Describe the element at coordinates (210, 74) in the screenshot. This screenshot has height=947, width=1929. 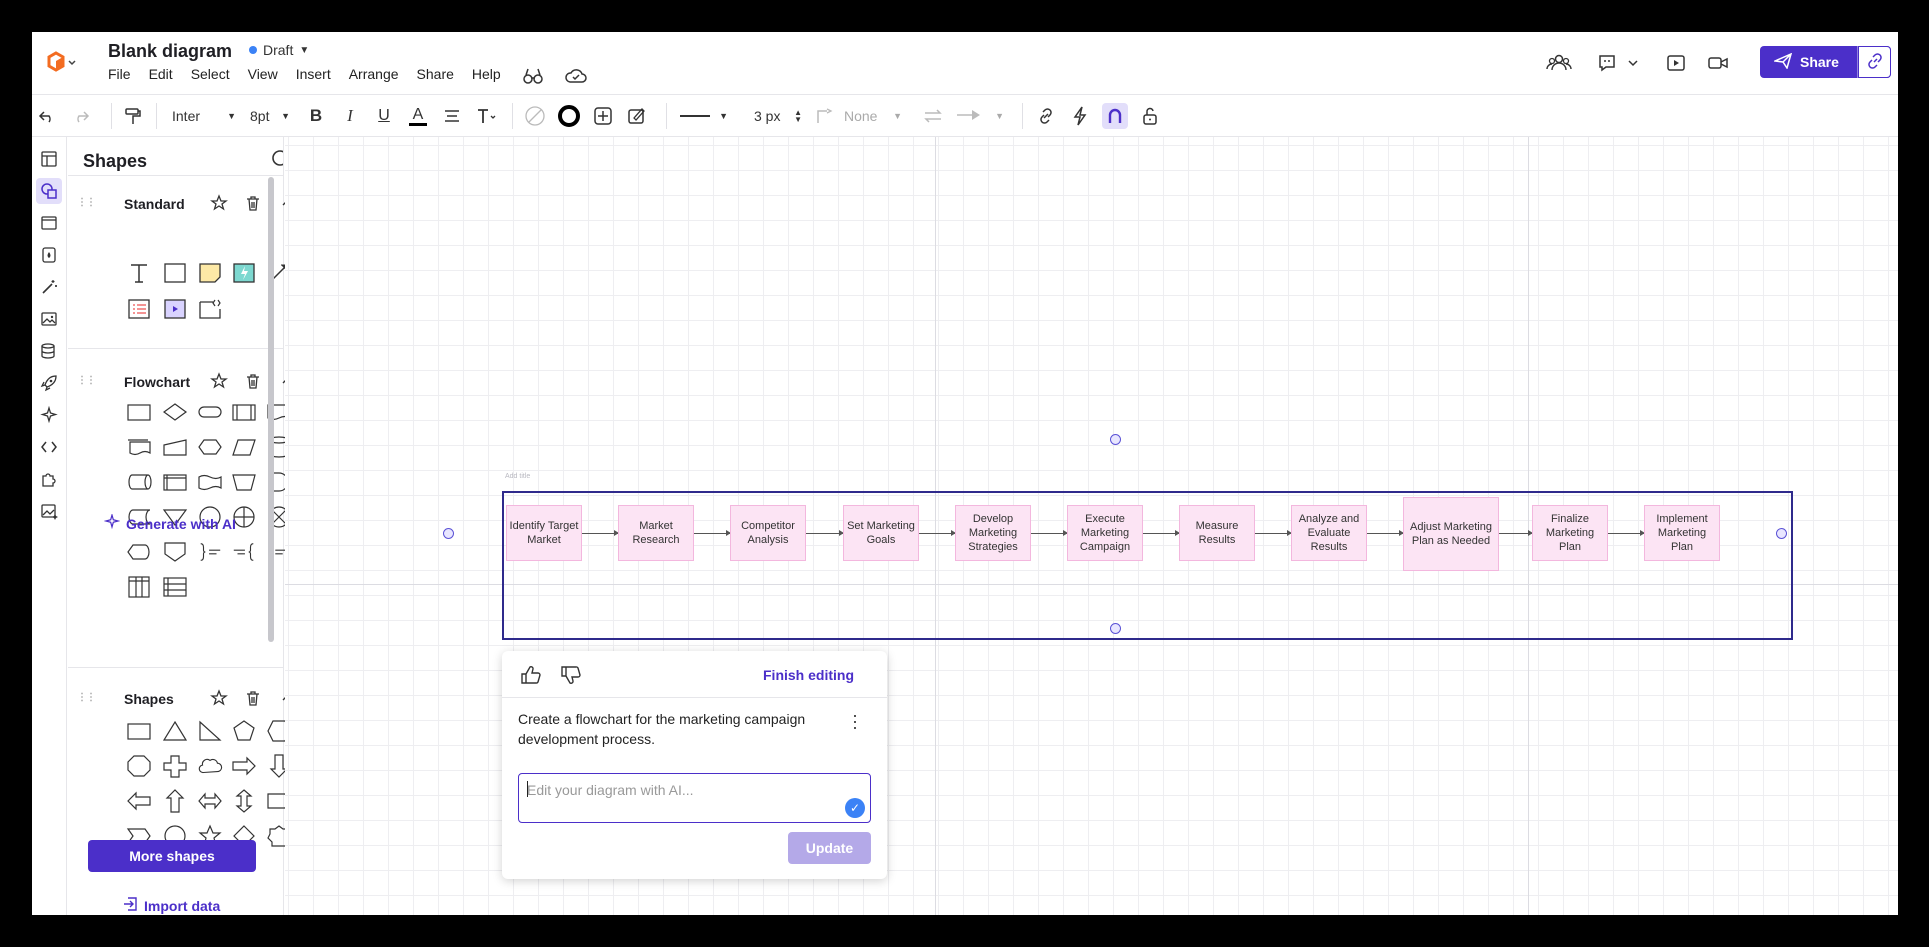
I see `menu-select: Select` at that location.